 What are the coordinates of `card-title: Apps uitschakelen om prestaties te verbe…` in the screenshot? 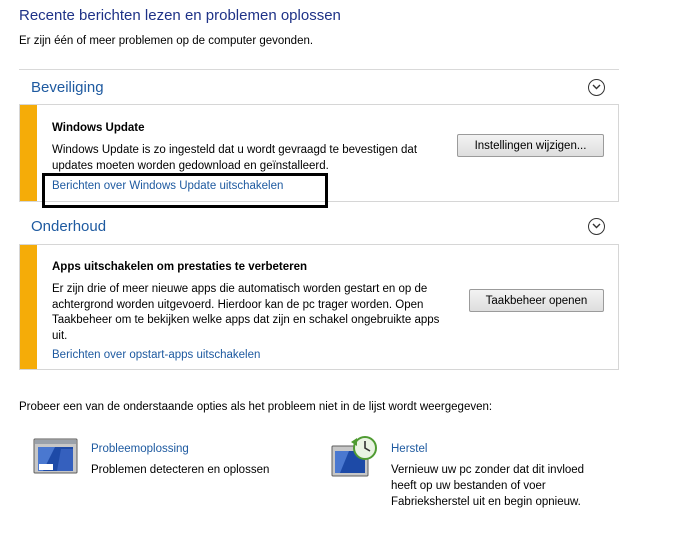 It's located at (180, 267).